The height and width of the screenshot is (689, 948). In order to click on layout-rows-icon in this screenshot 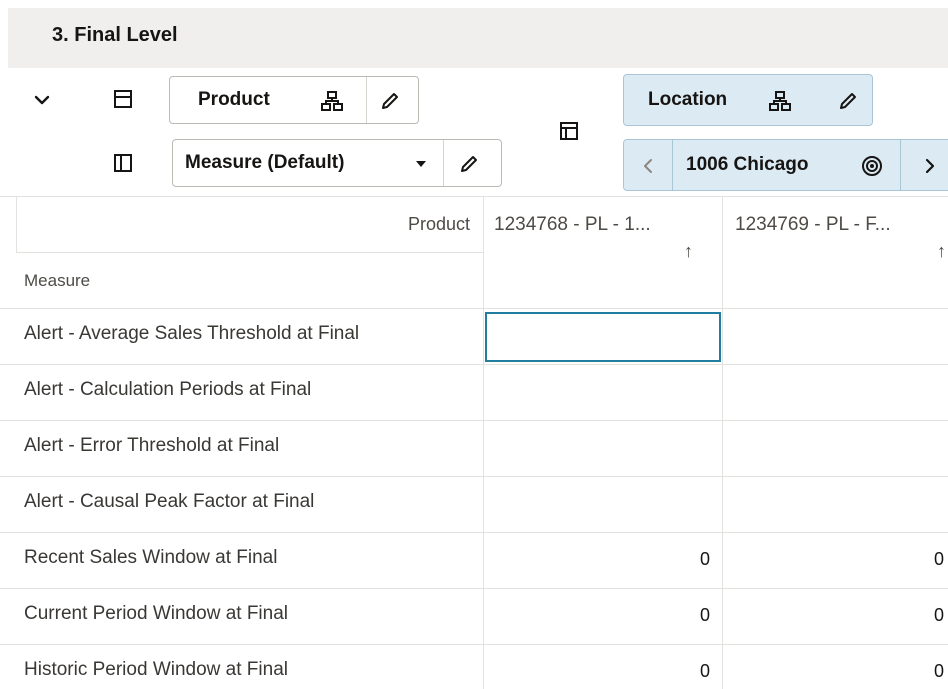, I will do `click(123, 99)`.